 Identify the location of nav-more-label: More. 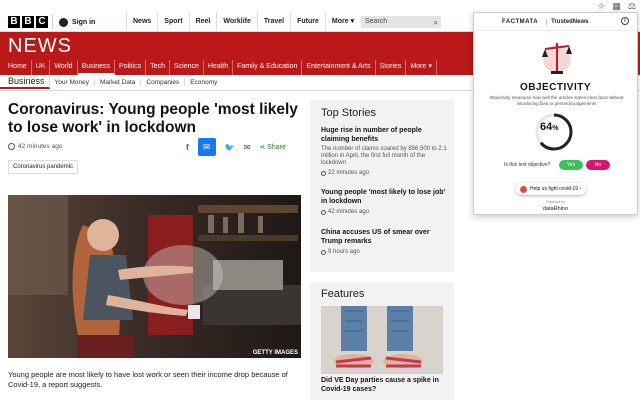
(340, 21).